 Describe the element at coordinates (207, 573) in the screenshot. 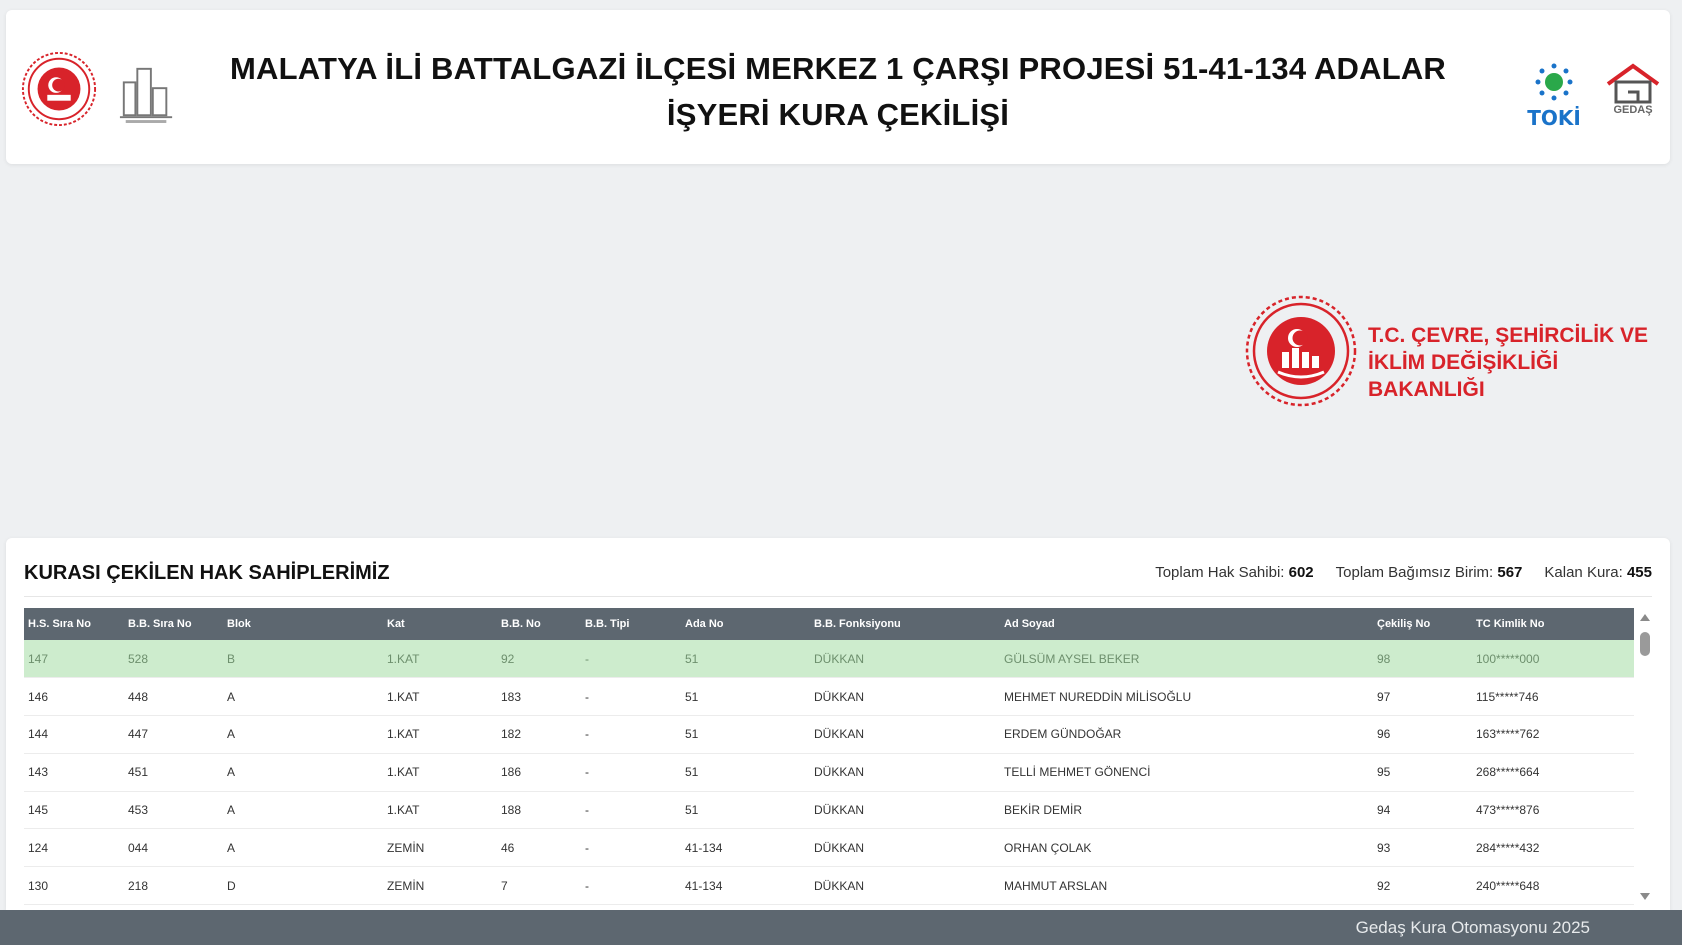

I see `results-title: KURASI ÇEKİLEN HAK SAHİPLERİMİZ` at that location.